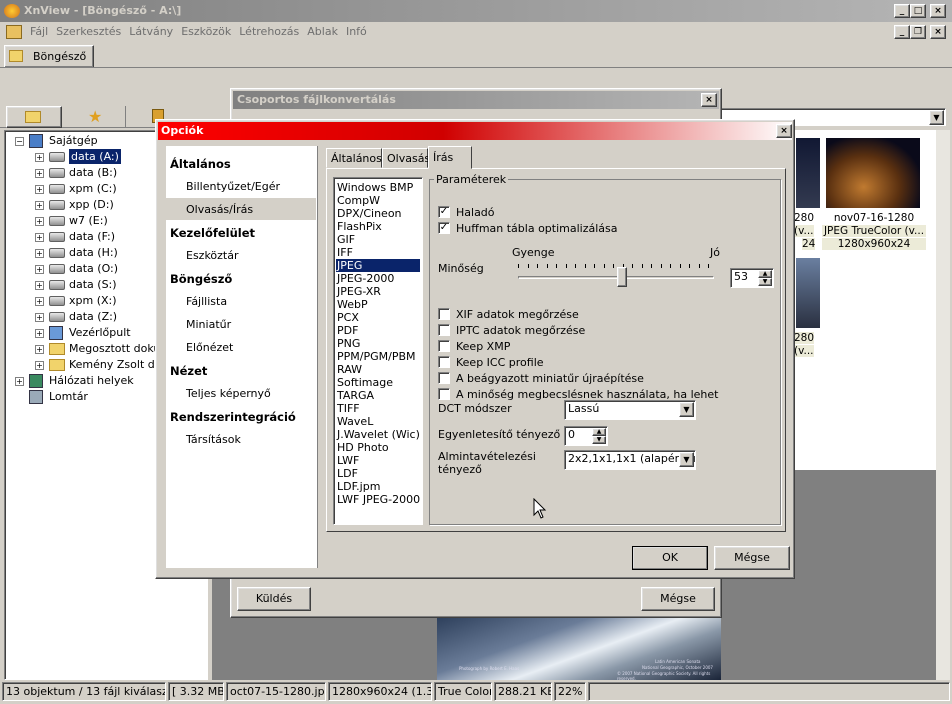 Image resolution: width=952 pixels, height=704 pixels. I want to click on close-button: ×, so click(938, 11).